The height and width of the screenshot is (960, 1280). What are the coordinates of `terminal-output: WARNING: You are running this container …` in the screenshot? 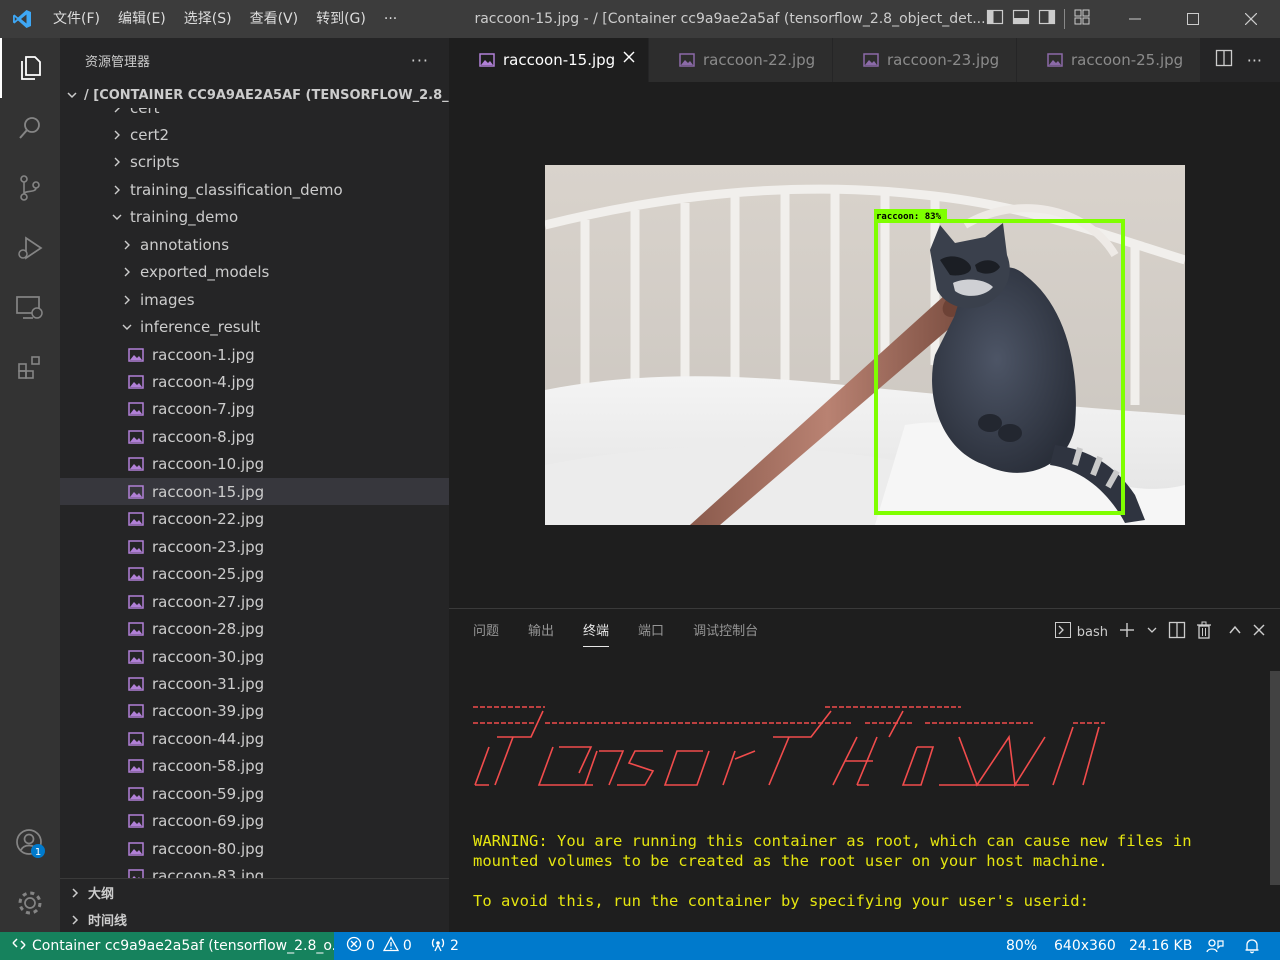 It's located at (863, 871).